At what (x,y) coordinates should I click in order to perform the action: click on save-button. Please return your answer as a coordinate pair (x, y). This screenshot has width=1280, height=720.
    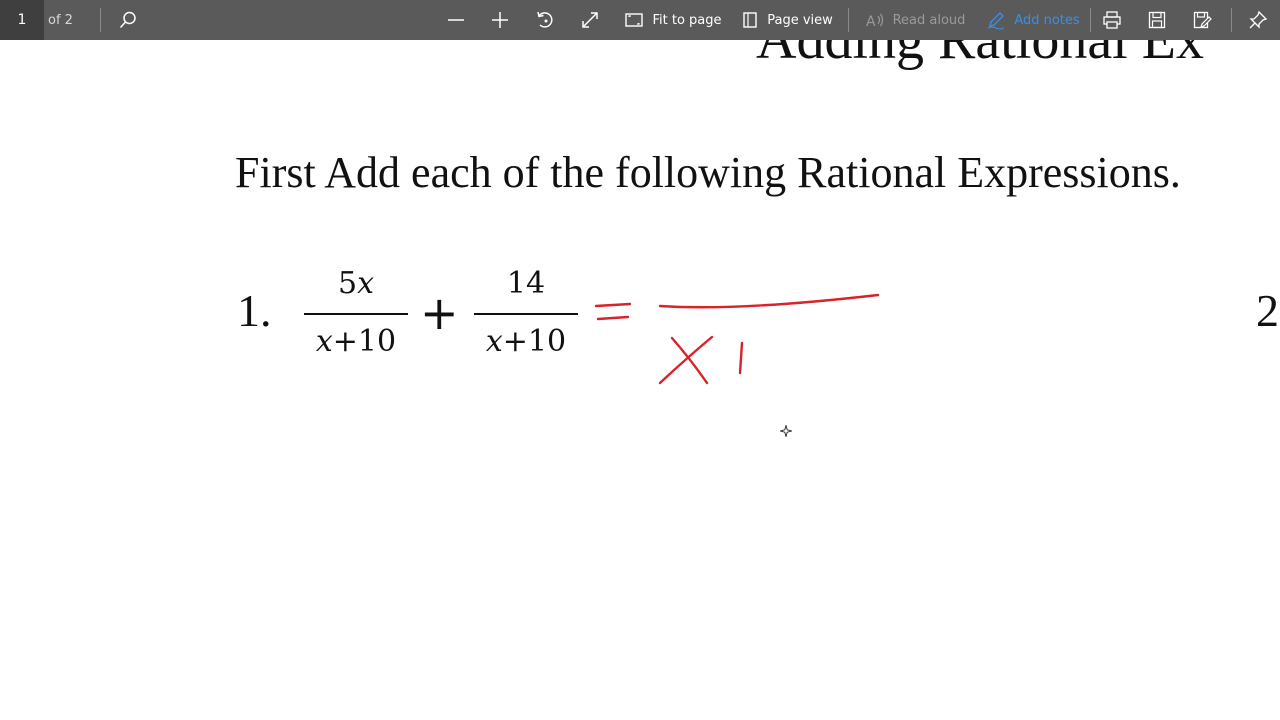
    Looking at the image, I should click on (1157, 20).